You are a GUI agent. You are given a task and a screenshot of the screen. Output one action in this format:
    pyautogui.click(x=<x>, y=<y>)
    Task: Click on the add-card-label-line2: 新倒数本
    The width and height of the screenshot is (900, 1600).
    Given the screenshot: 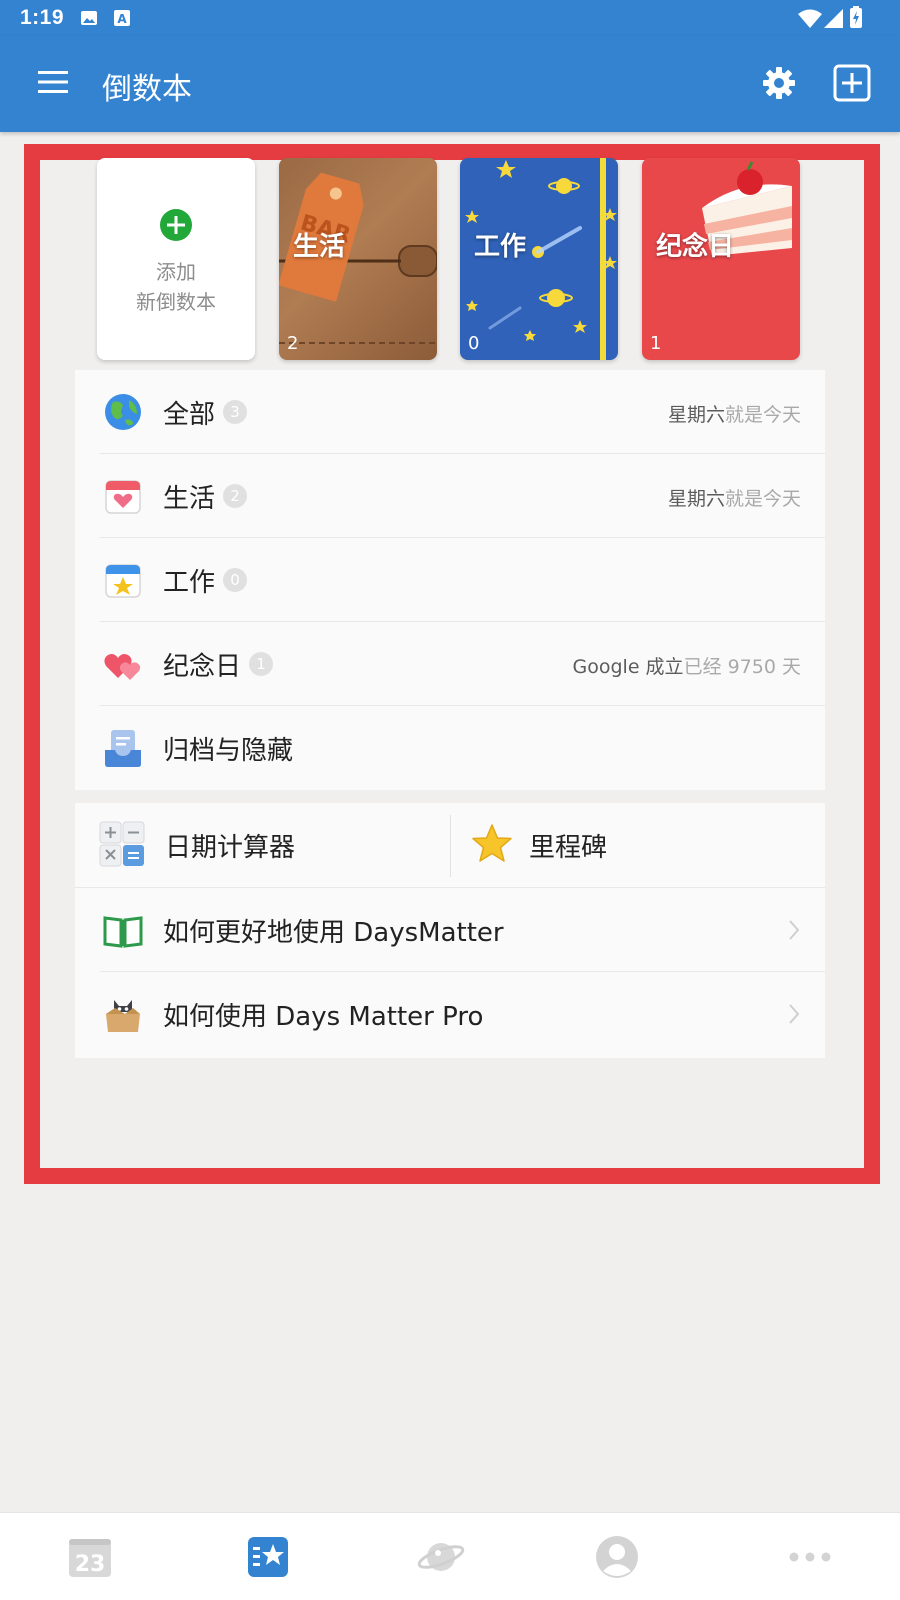 What is the action you would take?
    pyautogui.click(x=176, y=302)
    